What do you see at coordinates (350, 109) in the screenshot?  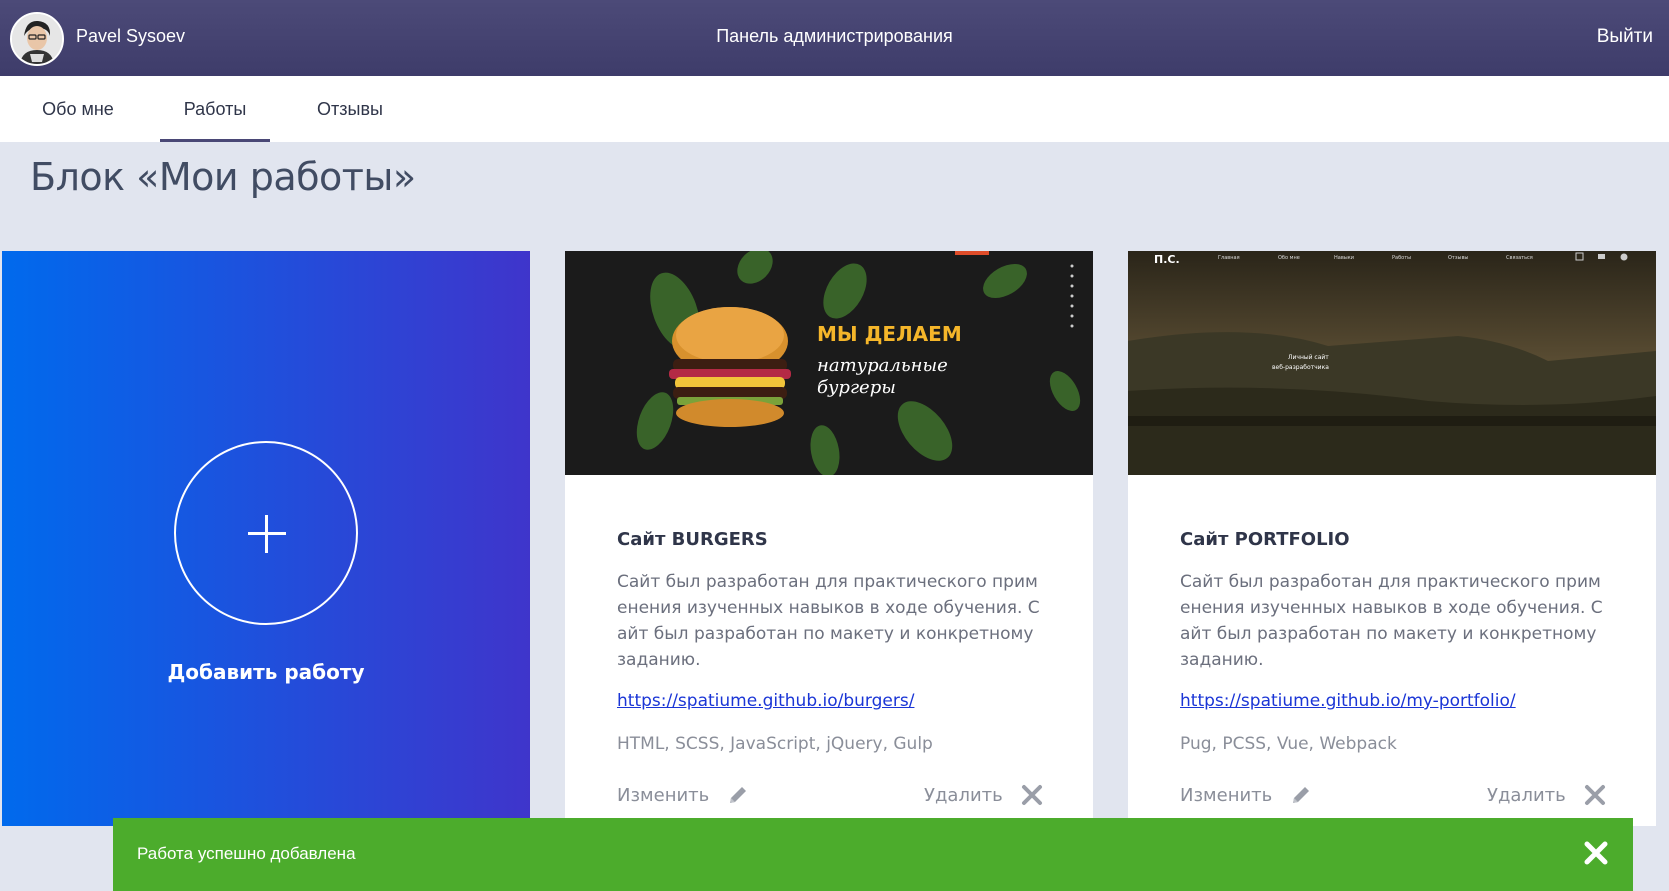 I see `tab-reviews: Отзывы` at bounding box center [350, 109].